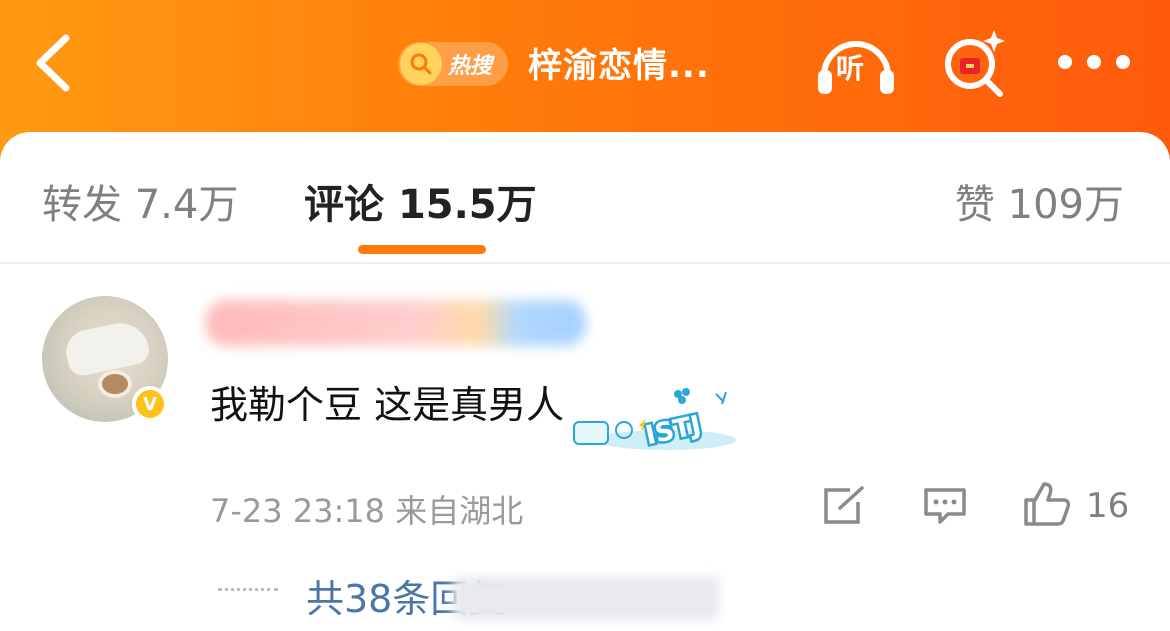  I want to click on reply-preview-redacted, so click(586, 598).